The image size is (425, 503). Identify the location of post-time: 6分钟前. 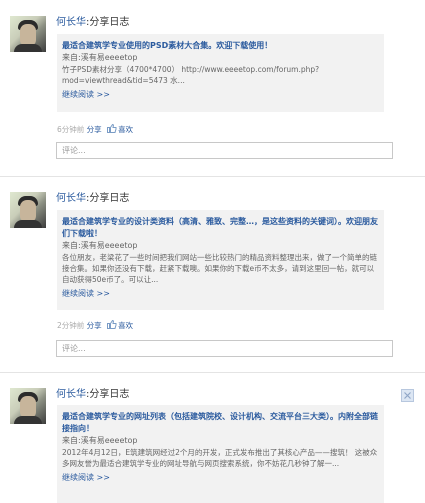
(71, 129).